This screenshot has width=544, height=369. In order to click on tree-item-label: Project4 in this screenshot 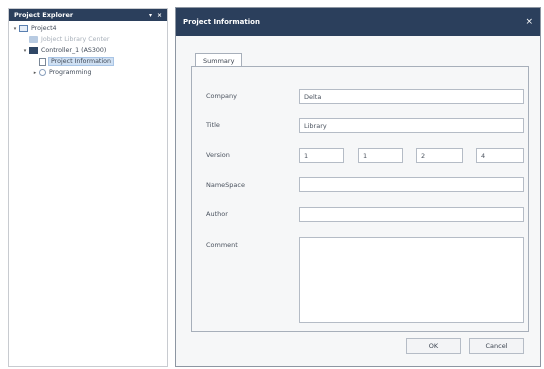, I will do `click(44, 28)`.